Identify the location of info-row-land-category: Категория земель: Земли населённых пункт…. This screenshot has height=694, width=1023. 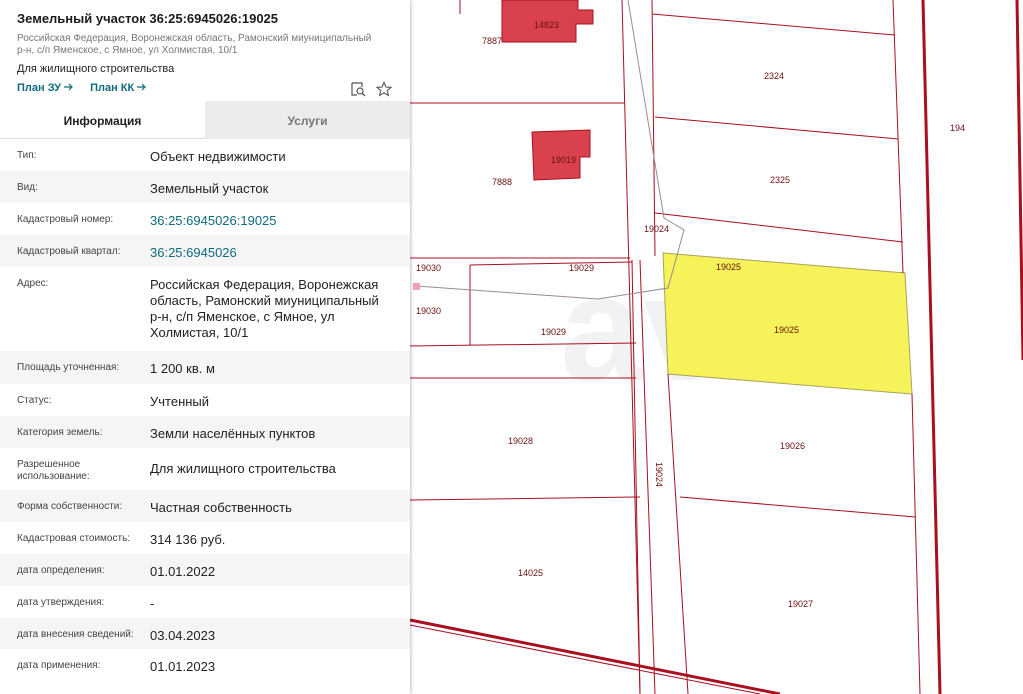
(205, 432).